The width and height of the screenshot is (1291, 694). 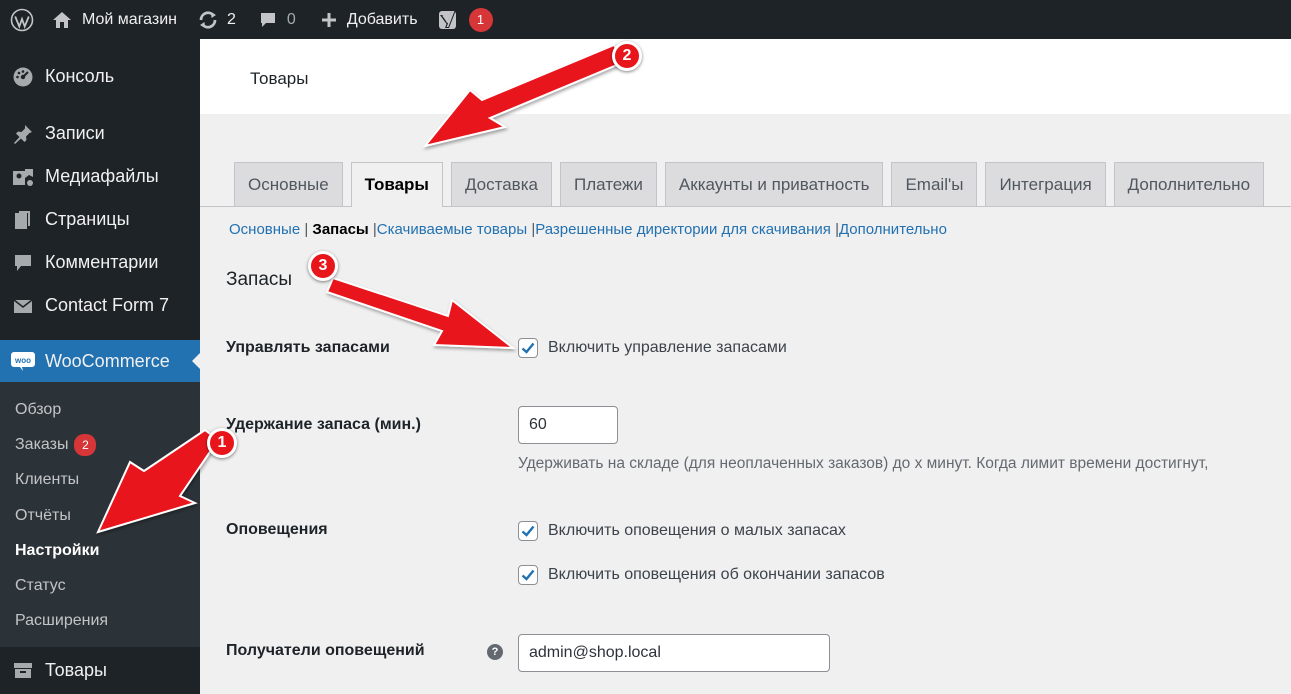 I want to click on annotation-badge-1: 1, so click(x=222, y=443).